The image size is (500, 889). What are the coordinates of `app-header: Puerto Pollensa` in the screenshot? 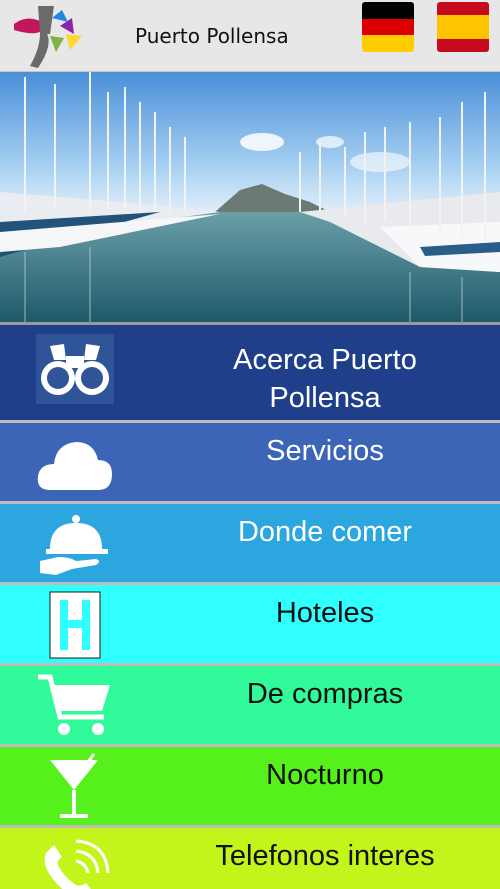 It's located at (250, 36).